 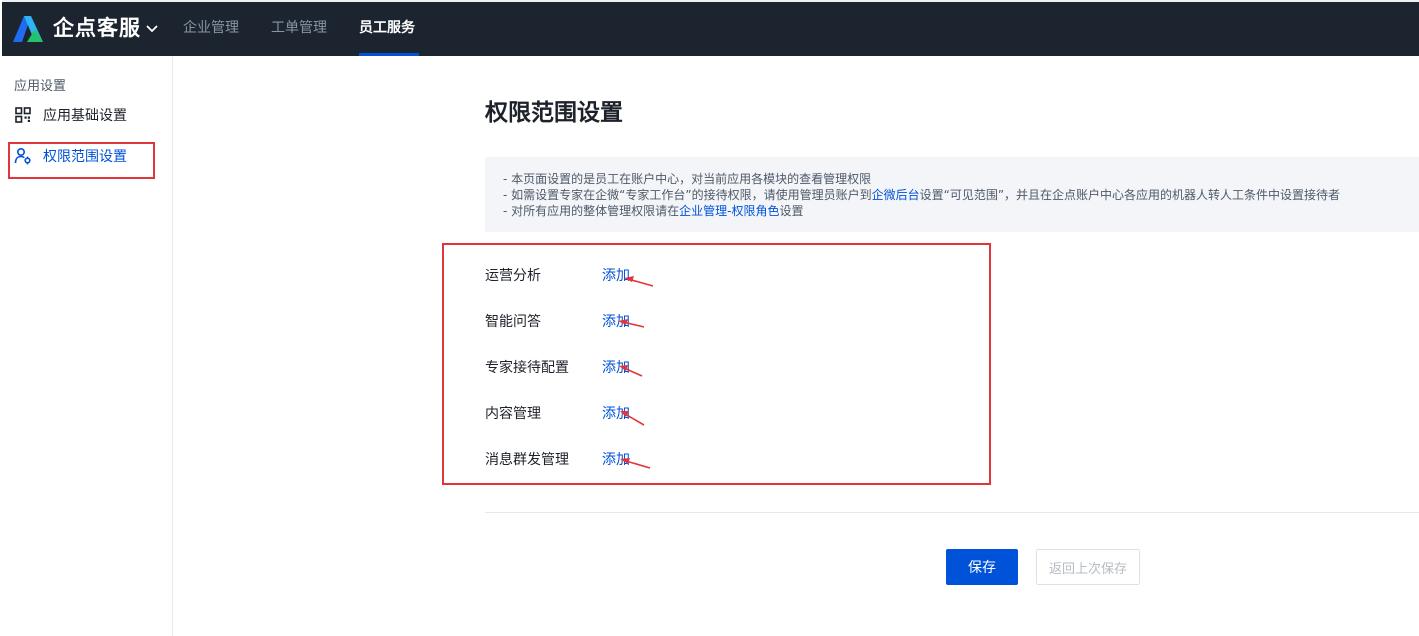 I want to click on sidebar-group-label: 应用设置, so click(x=40, y=86).